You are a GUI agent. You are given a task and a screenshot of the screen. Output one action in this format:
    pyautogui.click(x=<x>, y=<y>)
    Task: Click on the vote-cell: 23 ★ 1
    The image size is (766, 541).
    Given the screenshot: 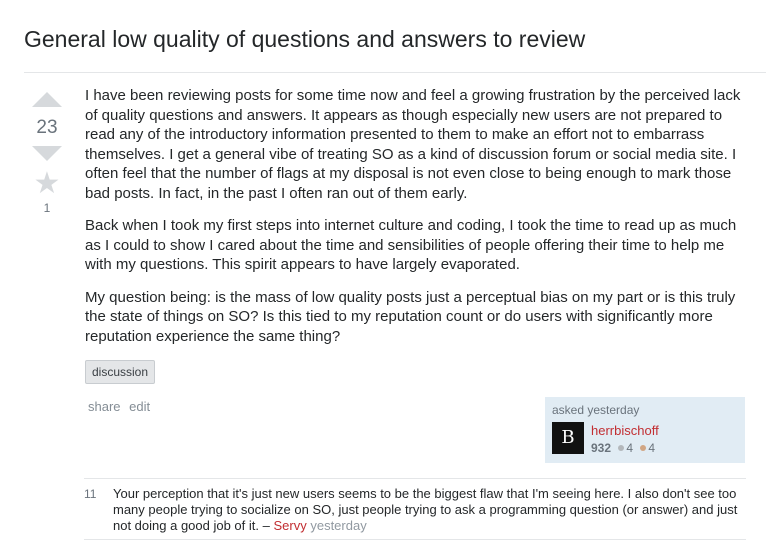 What is the action you would take?
    pyautogui.click(x=47, y=151)
    